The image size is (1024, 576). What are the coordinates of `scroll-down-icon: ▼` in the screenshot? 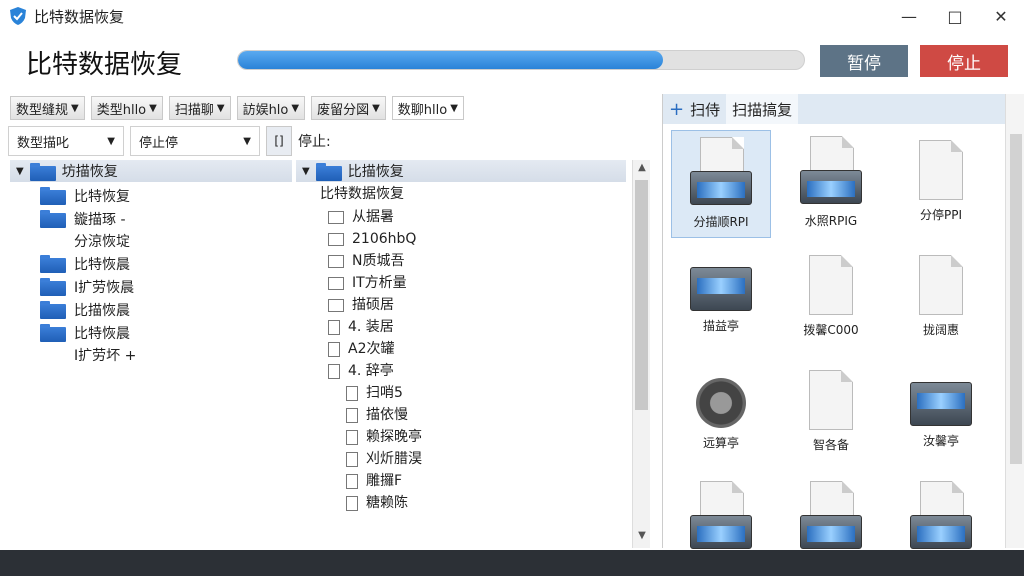 It's located at (642, 538).